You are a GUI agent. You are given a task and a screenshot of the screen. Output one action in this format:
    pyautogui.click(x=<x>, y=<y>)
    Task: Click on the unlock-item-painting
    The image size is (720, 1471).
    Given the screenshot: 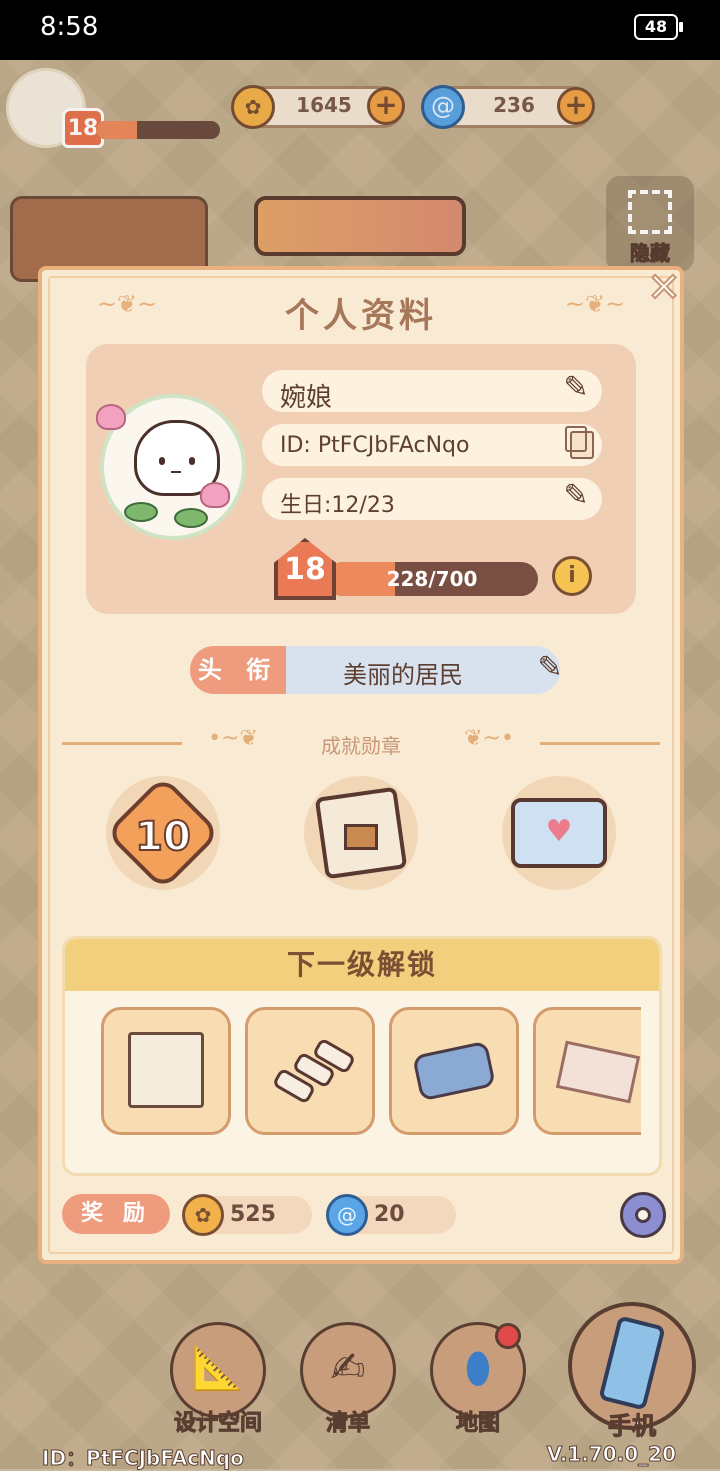 What is the action you would take?
    pyautogui.click(x=587, y=1071)
    